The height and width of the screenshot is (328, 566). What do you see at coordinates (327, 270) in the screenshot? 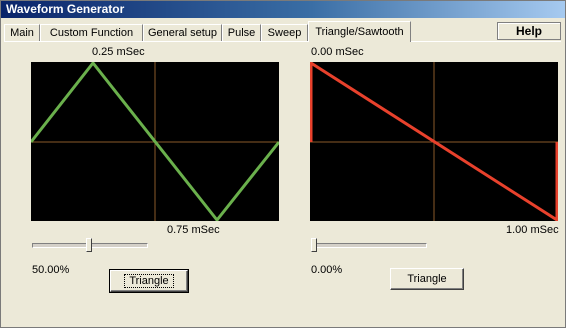
I see `right-slider-value: 0.00%` at bounding box center [327, 270].